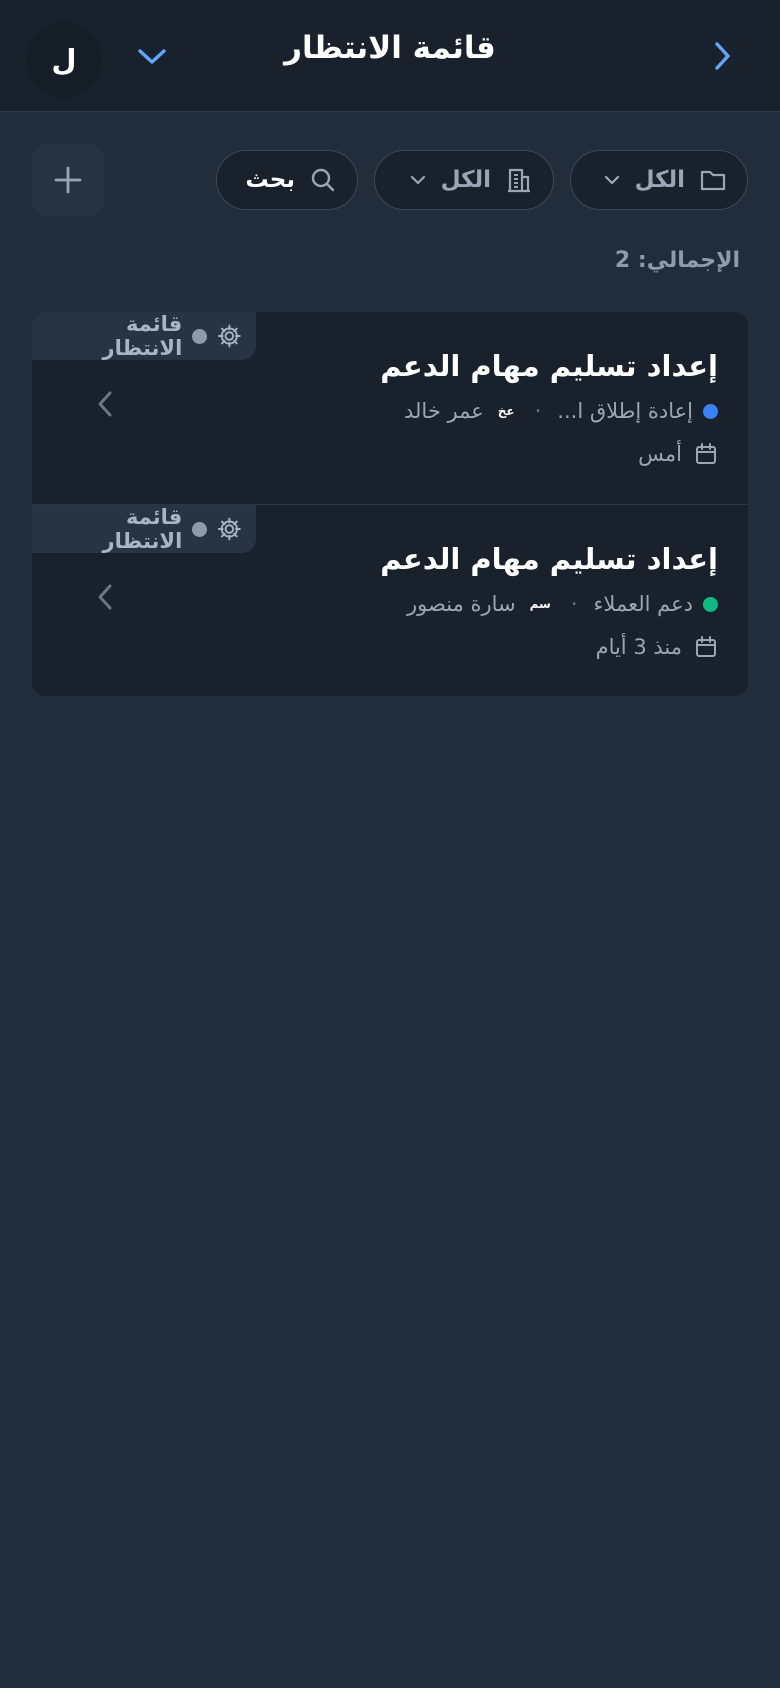 Image resolution: width=780 pixels, height=1688 pixels. I want to click on user-avatar: ل, so click(64, 60).